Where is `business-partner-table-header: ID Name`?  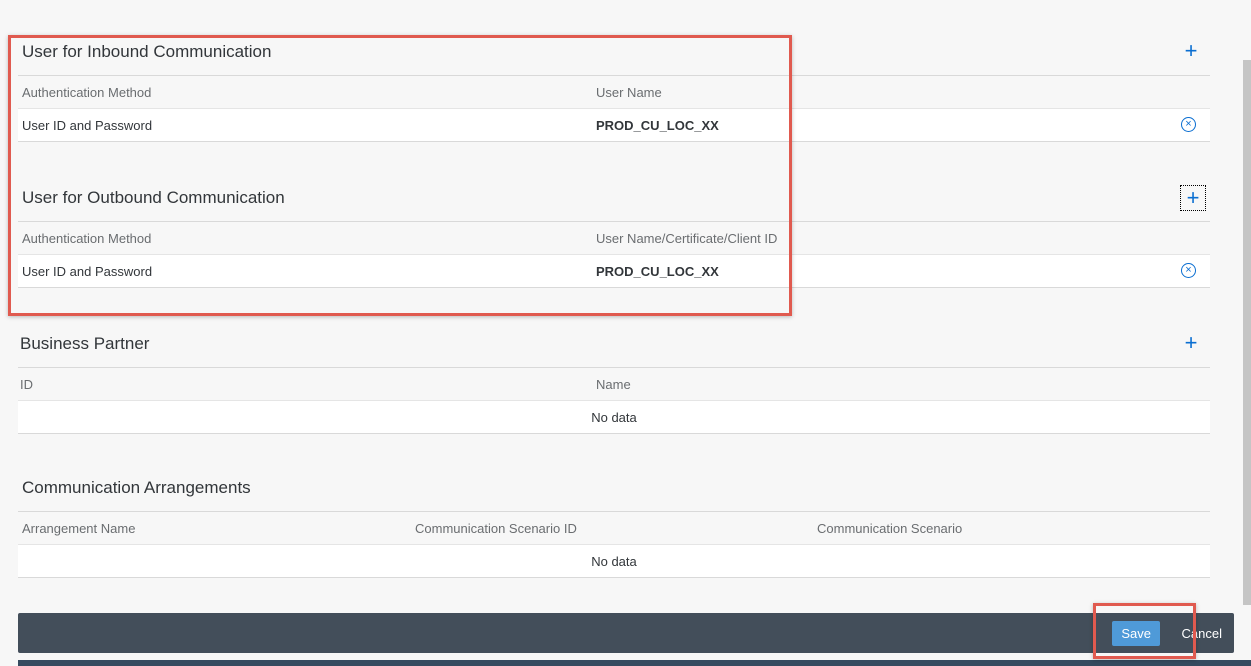
business-partner-table-header: ID Name is located at coordinates (614, 384).